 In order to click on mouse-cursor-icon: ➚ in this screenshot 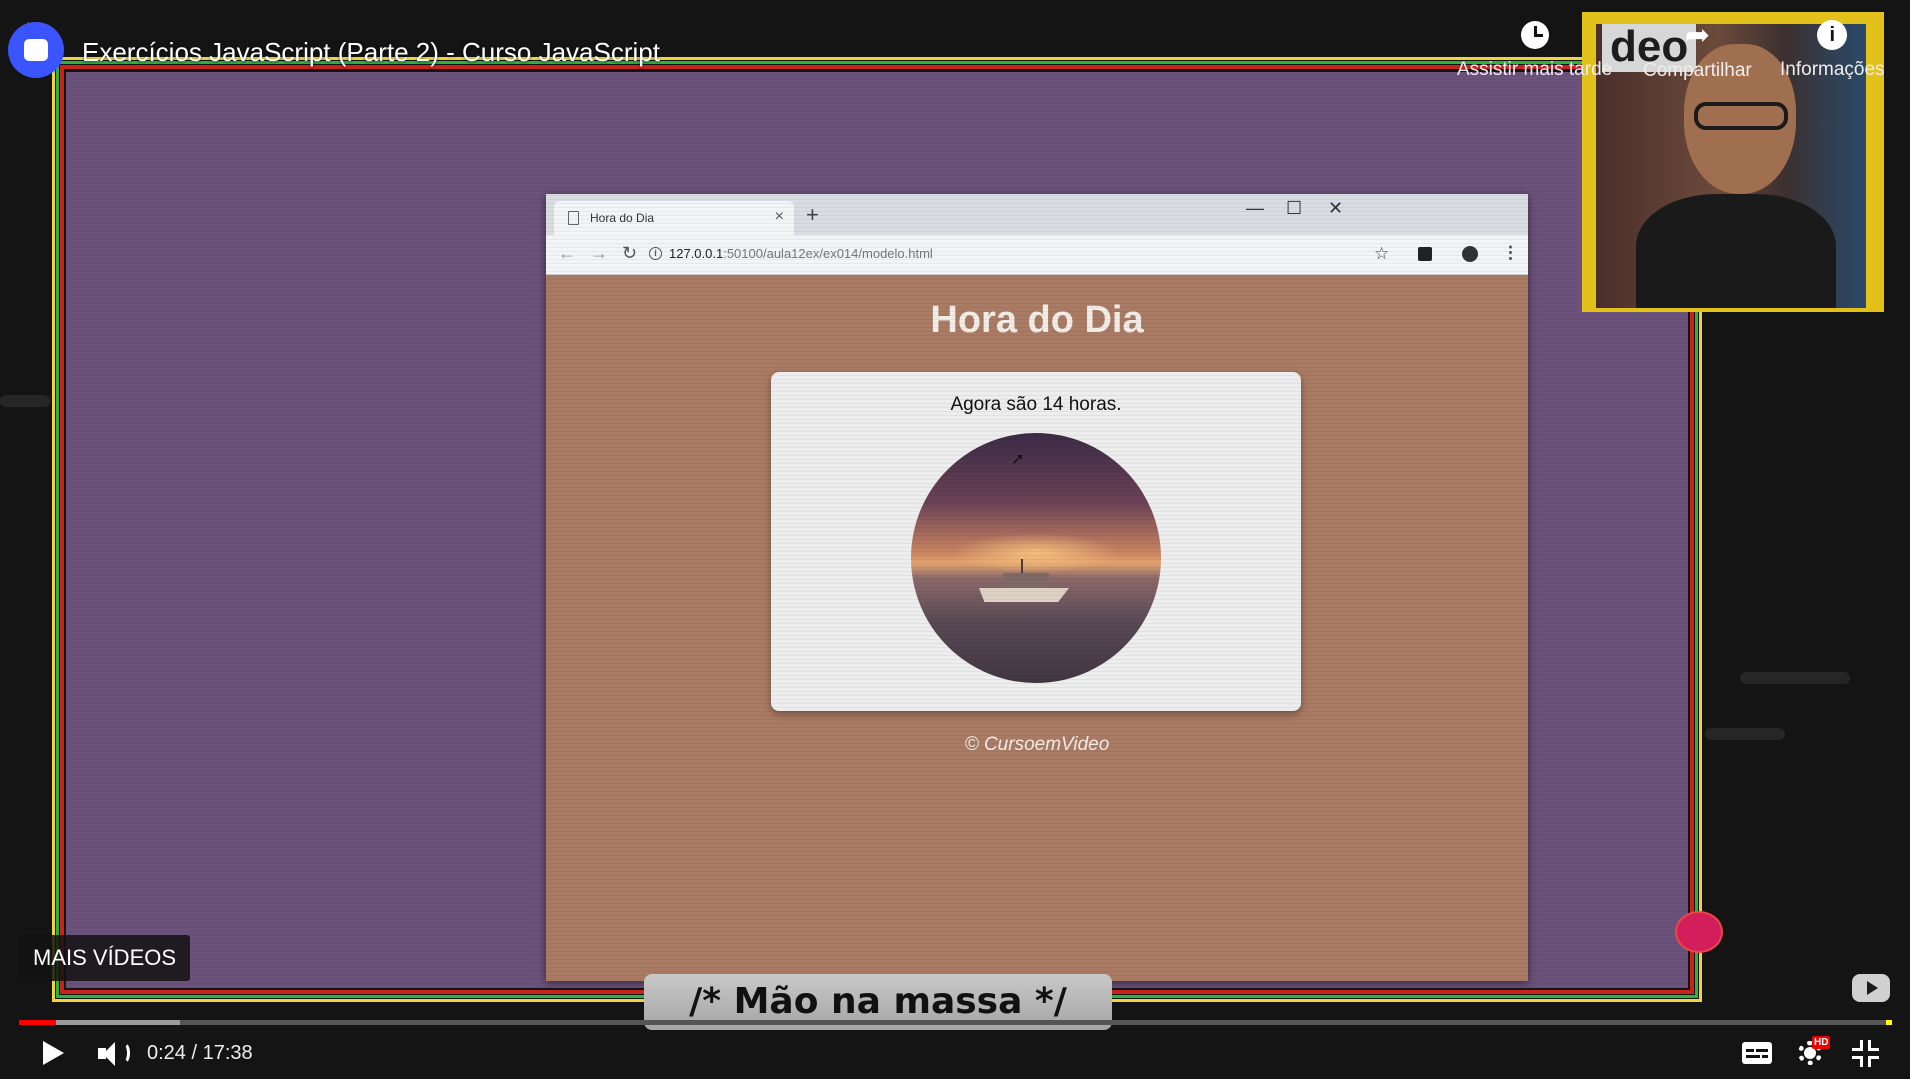, I will do `click(1018, 459)`.